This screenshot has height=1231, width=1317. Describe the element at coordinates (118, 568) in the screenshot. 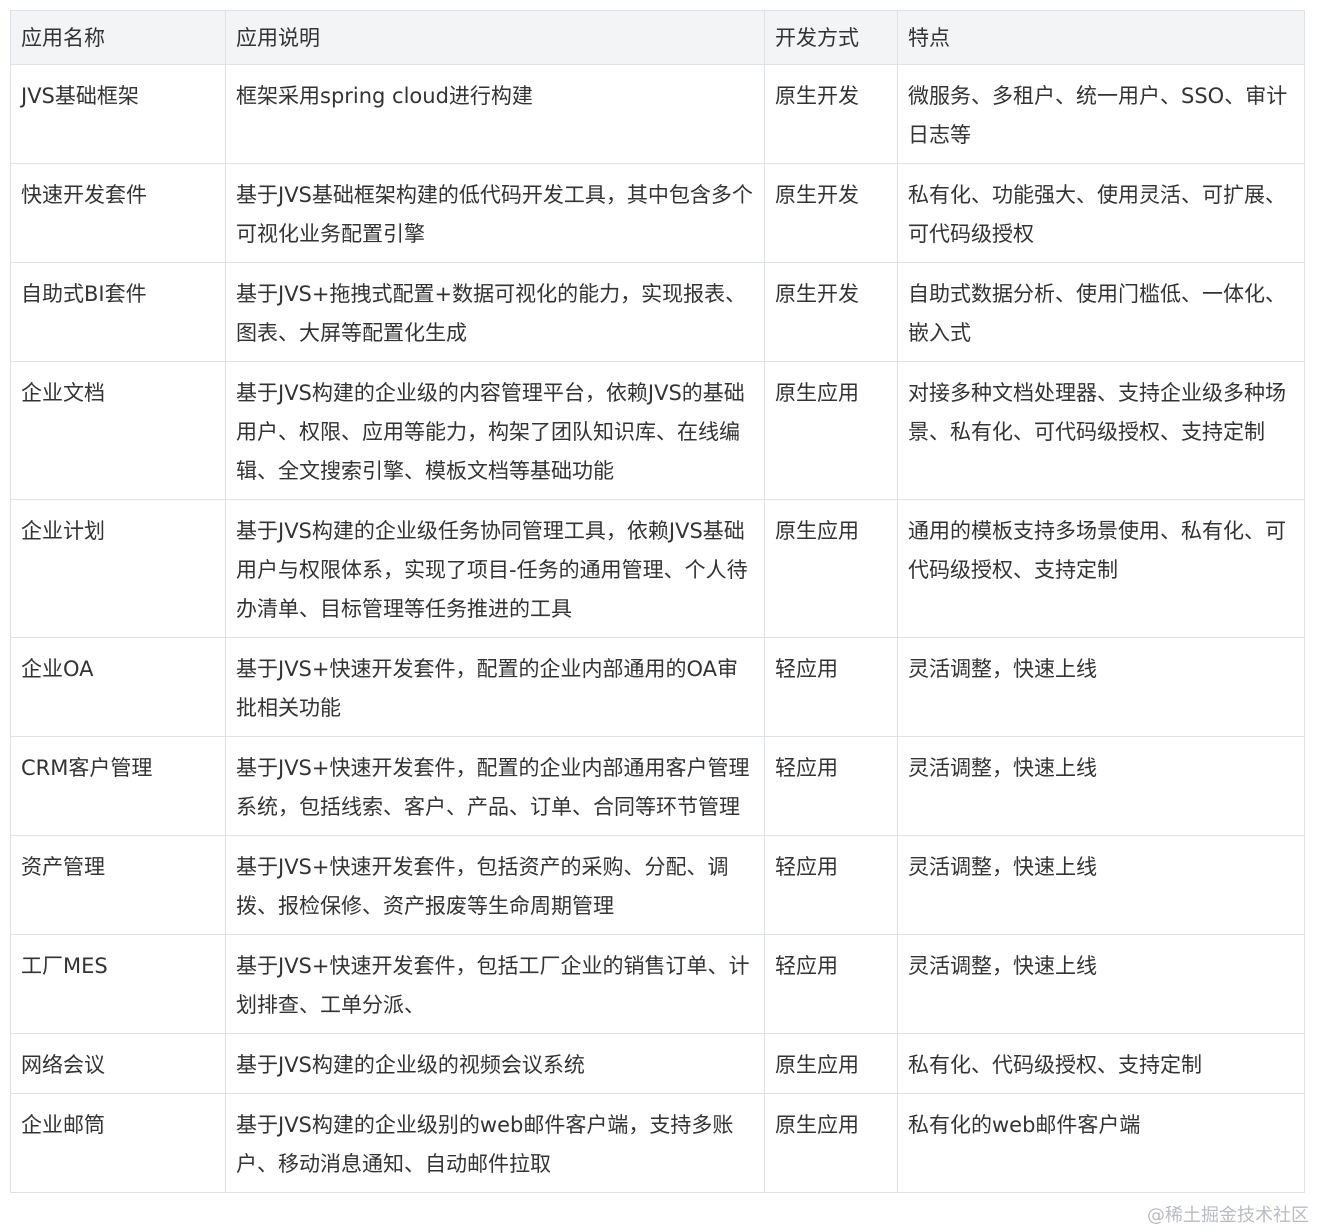

I see `cell-app-name: 企业计划` at that location.